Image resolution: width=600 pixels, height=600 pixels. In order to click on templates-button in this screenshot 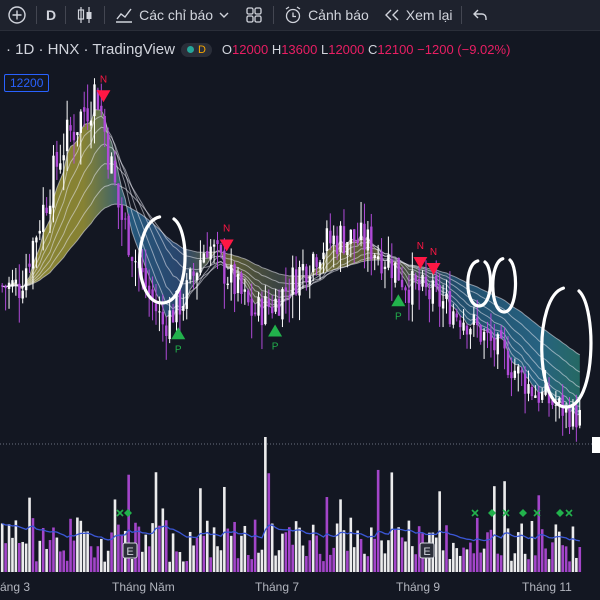, I will do `click(254, 15)`.